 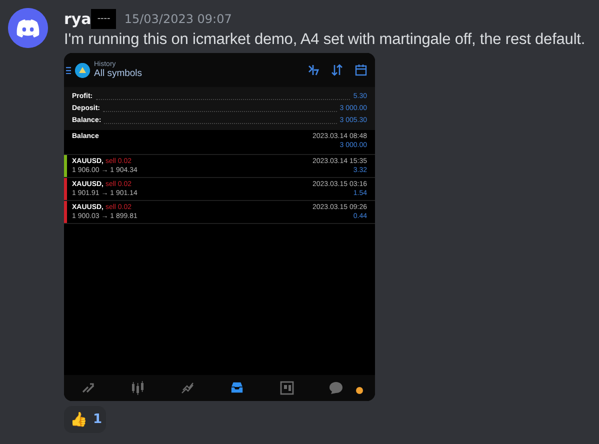 I want to click on calendar-icon, so click(x=361, y=70).